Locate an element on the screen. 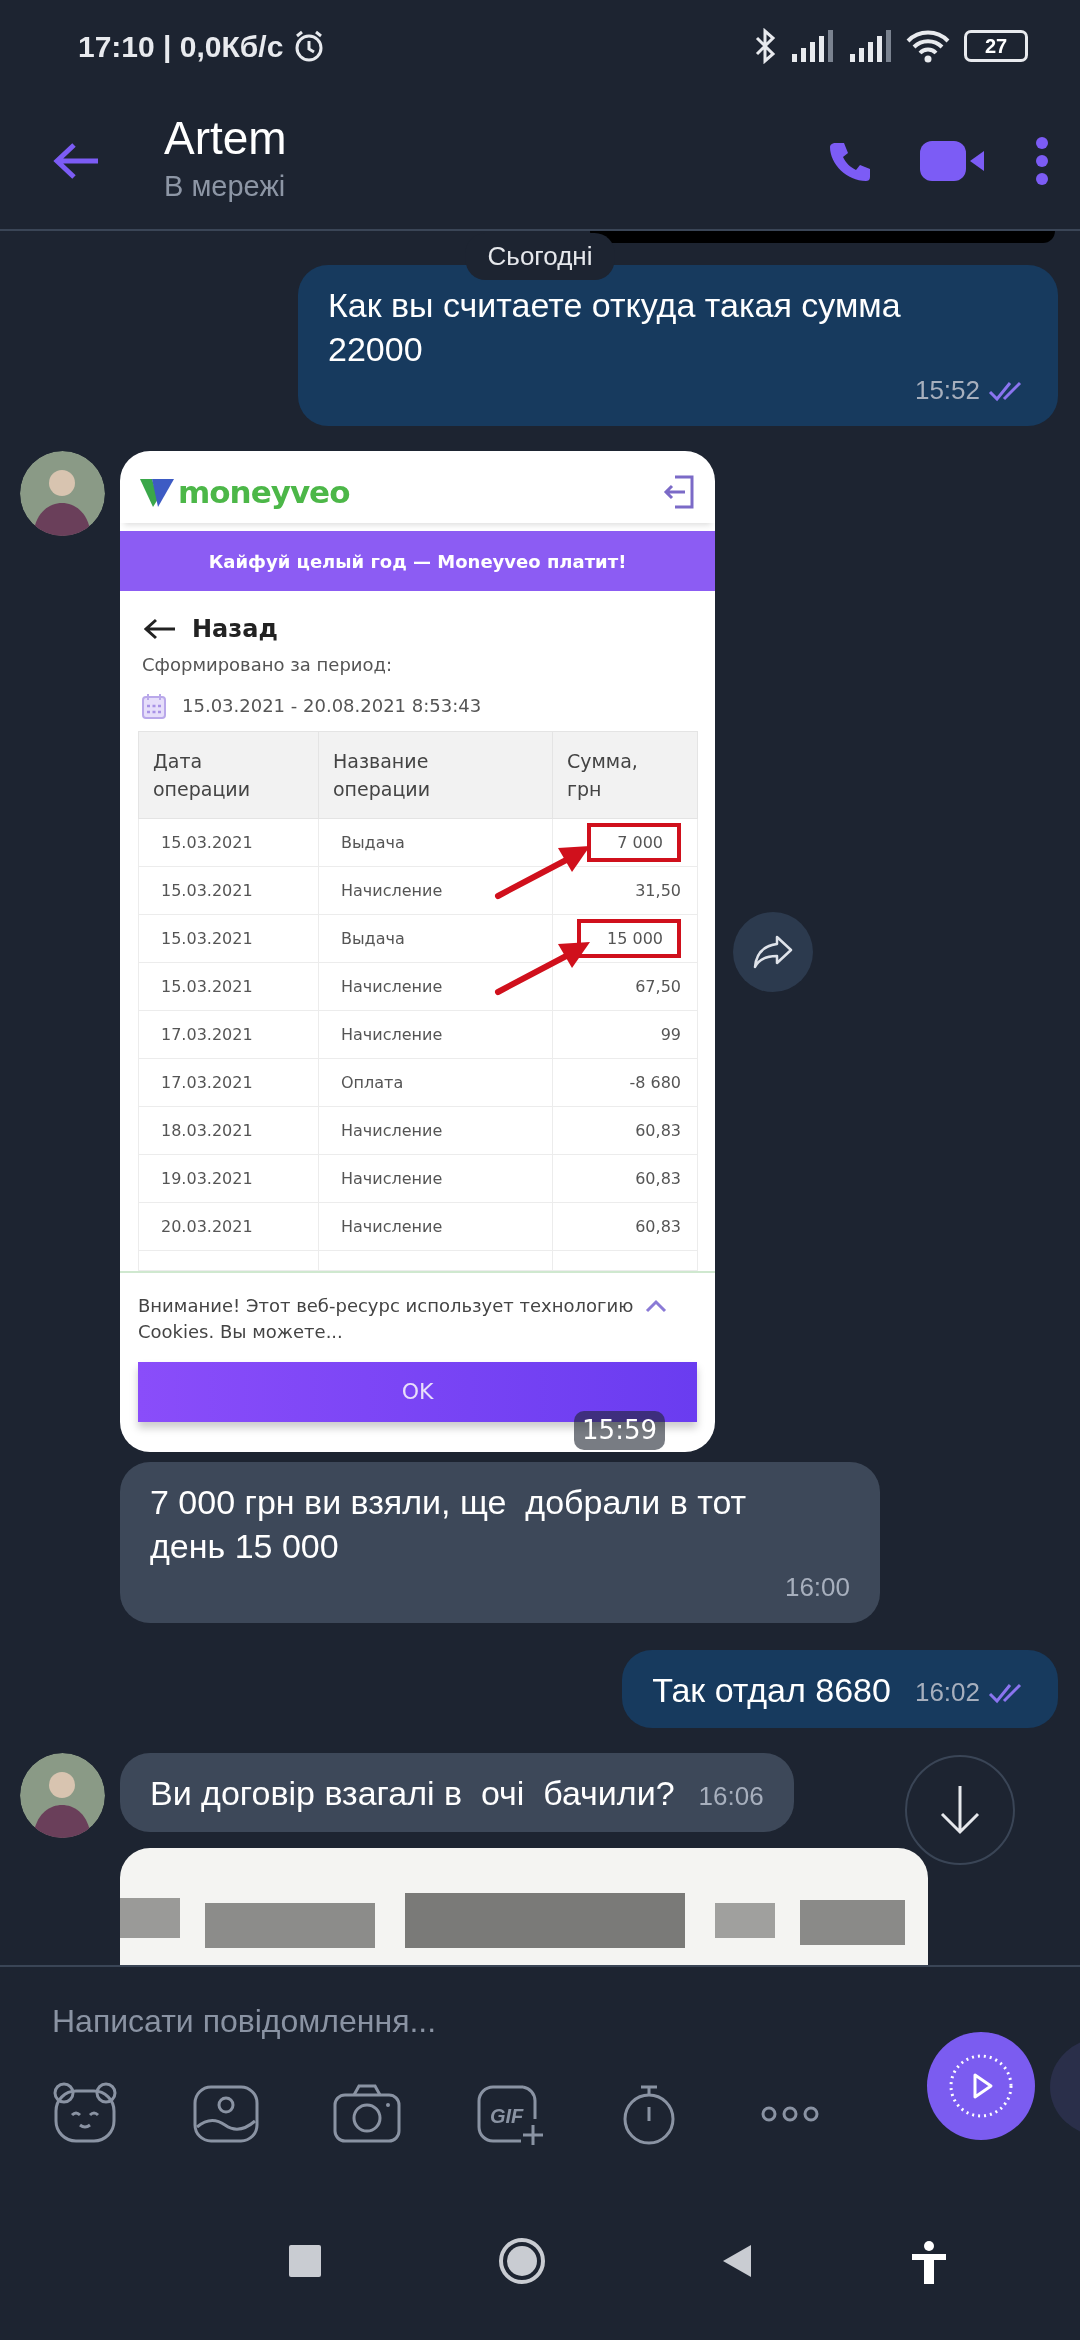  home-button is located at coordinates (522, 2260).